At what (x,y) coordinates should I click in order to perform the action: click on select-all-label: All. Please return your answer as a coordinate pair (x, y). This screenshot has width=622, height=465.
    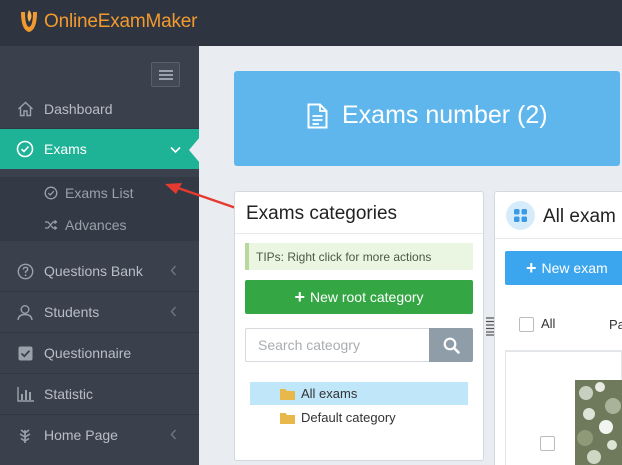
    Looking at the image, I should click on (548, 323).